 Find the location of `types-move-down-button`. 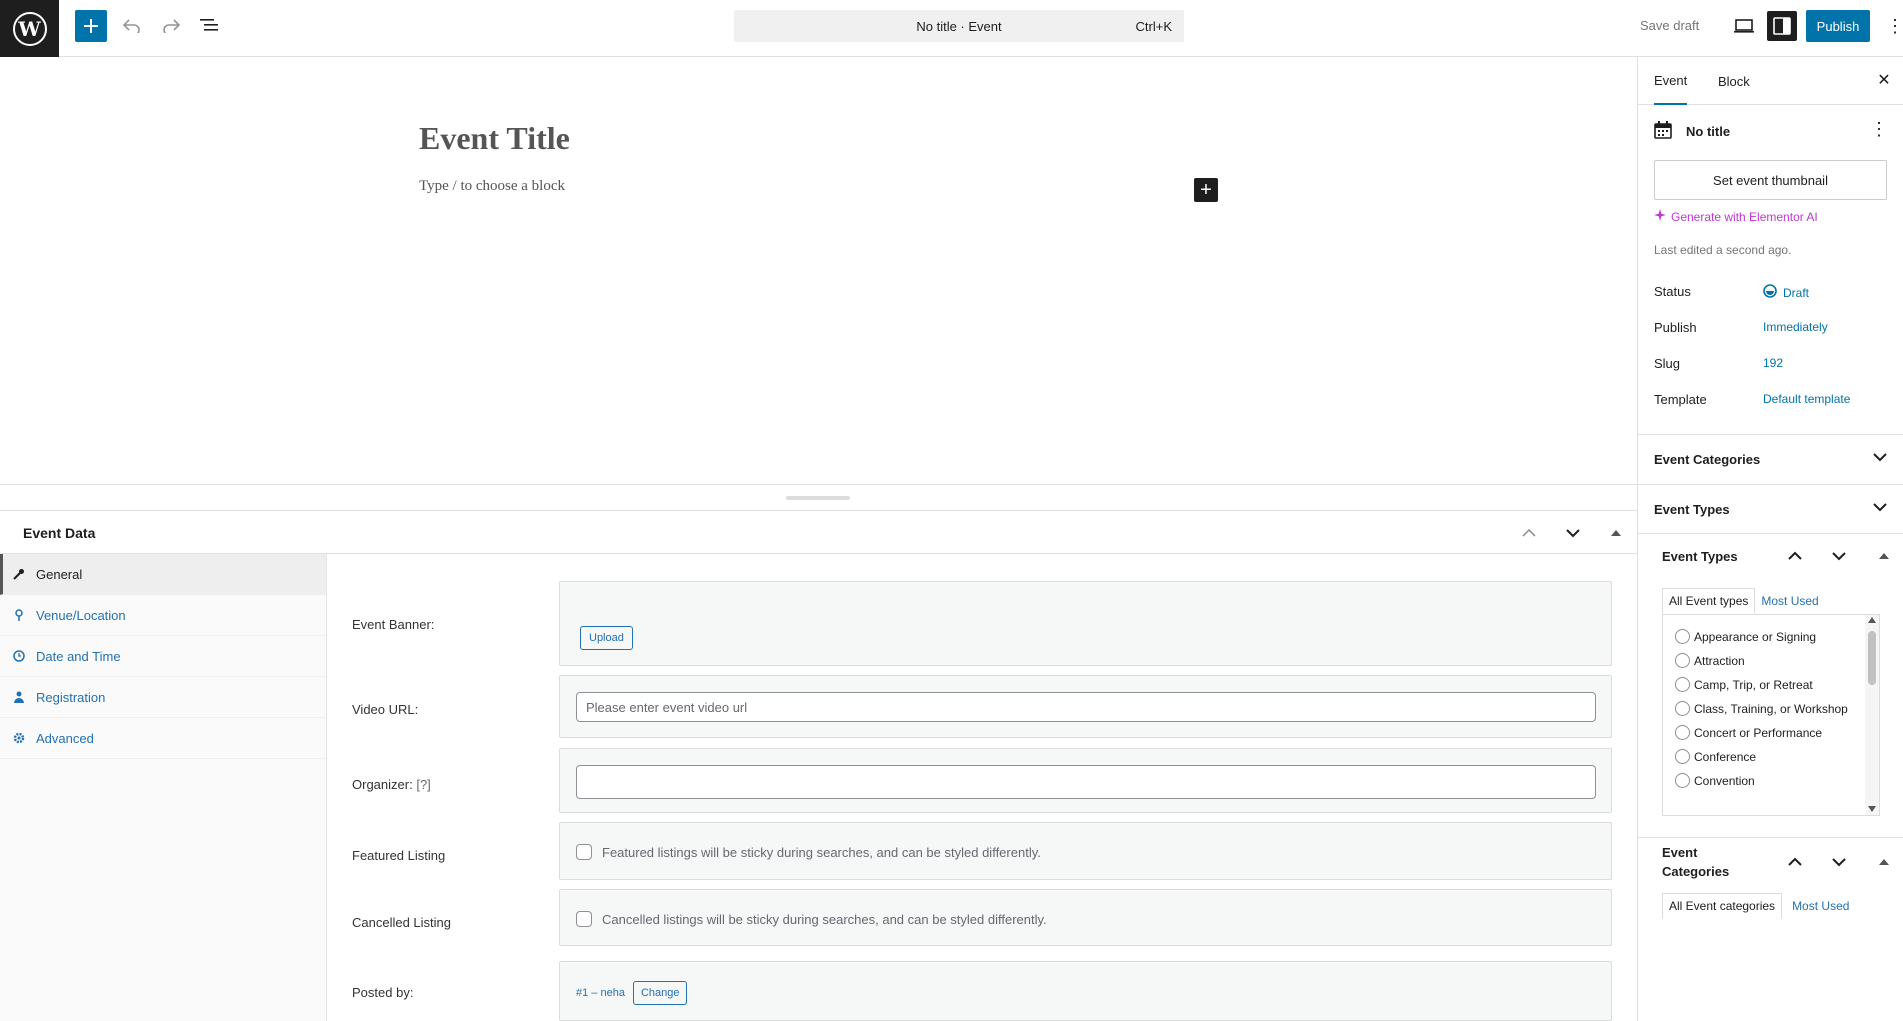

types-move-down-button is located at coordinates (1839, 556).